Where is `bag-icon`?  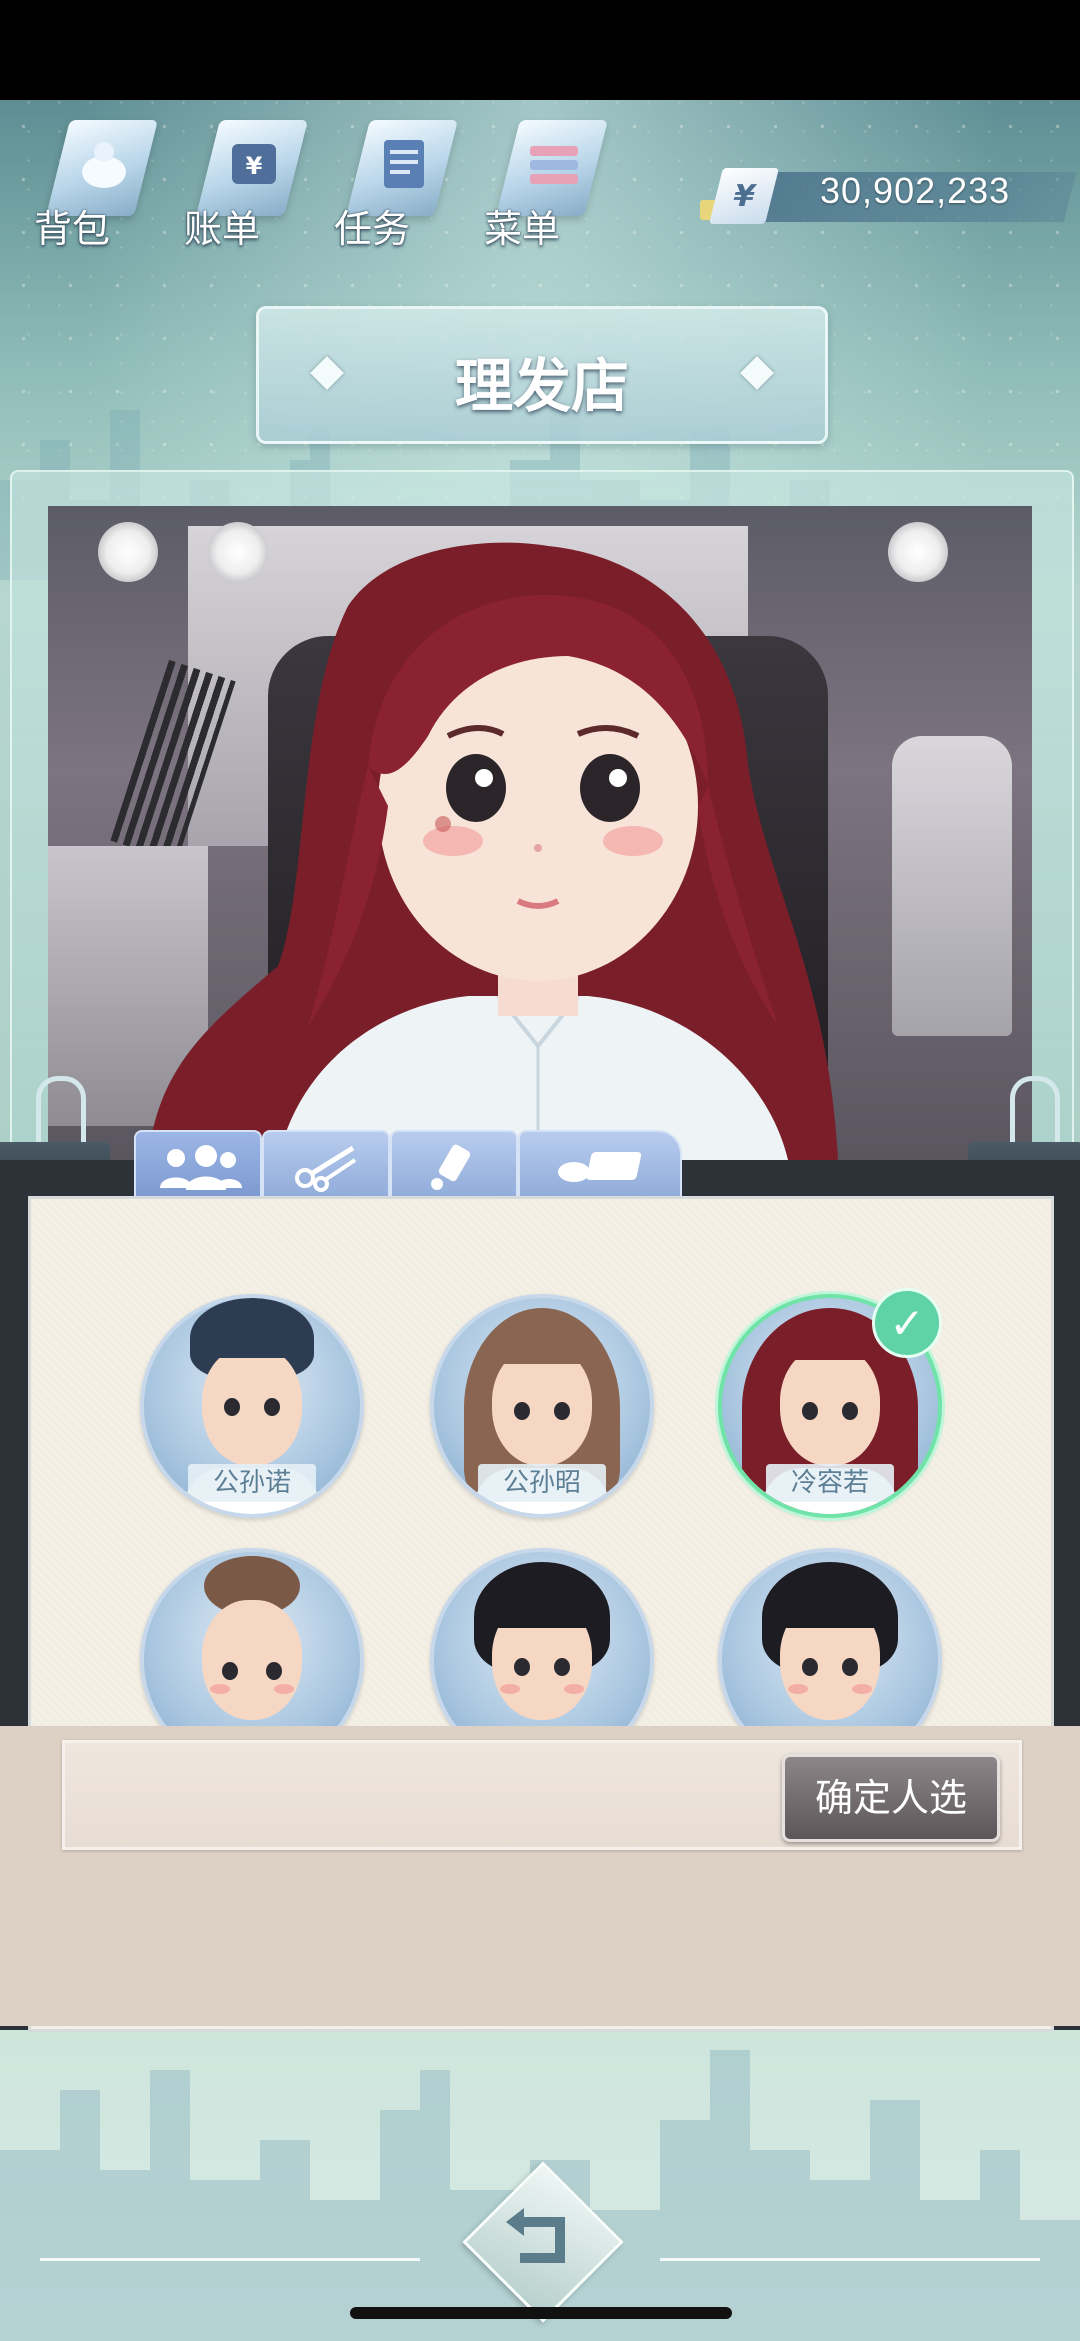 bag-icon is located at coordinates (104, 164).